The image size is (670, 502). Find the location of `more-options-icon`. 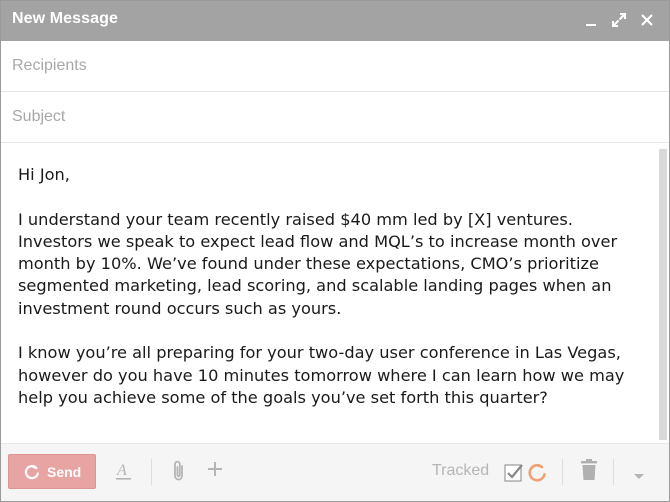

more-options-icon is located at coordinates (639, 477).